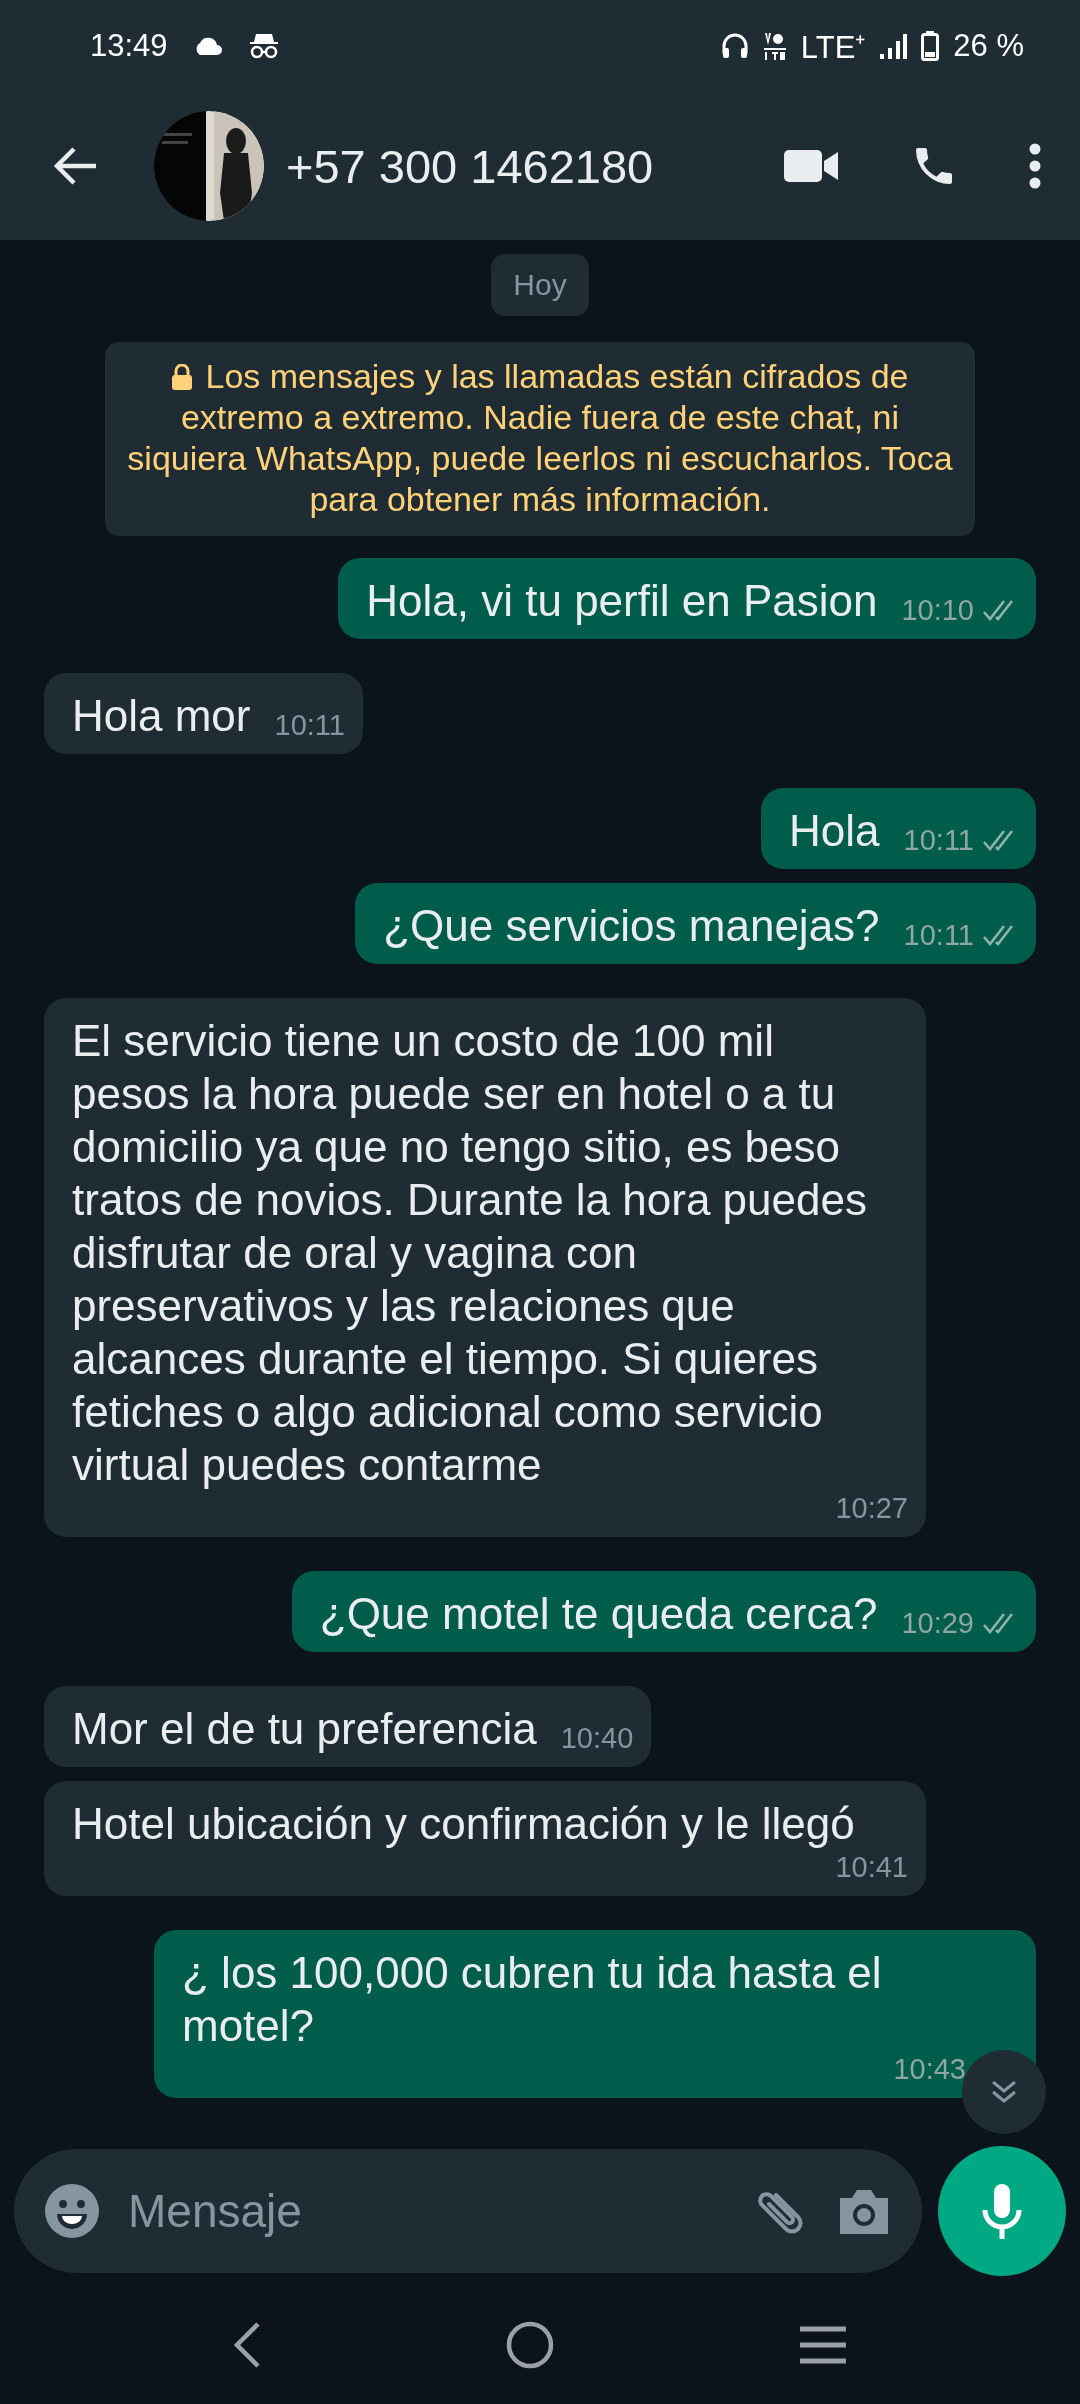 This screenshot has height=2404, width=1080. I want to click on message-text: Hola mor, so click(161, 716).